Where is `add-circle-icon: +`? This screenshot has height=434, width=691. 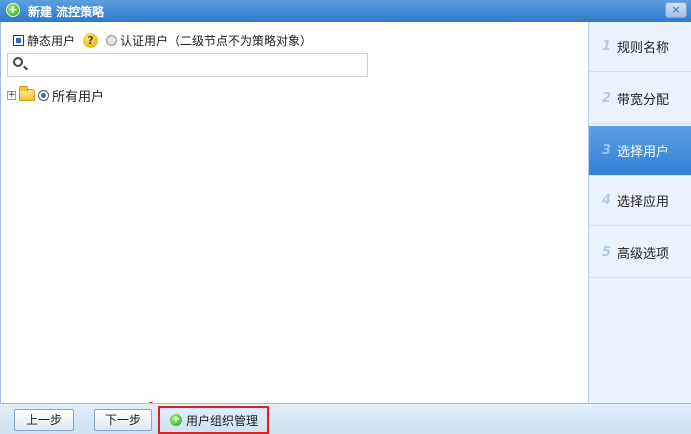
add-circle-icon: + is located at coordinates (176, 420).